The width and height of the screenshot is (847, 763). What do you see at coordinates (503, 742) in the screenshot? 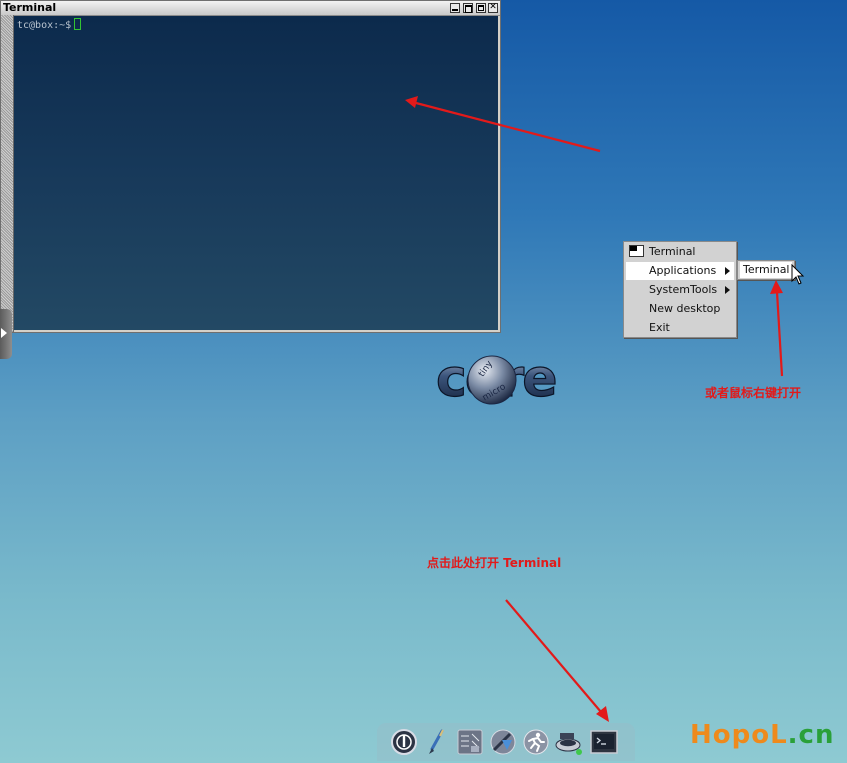
I see `app-installer-icon` at bounding box center [503, 742].